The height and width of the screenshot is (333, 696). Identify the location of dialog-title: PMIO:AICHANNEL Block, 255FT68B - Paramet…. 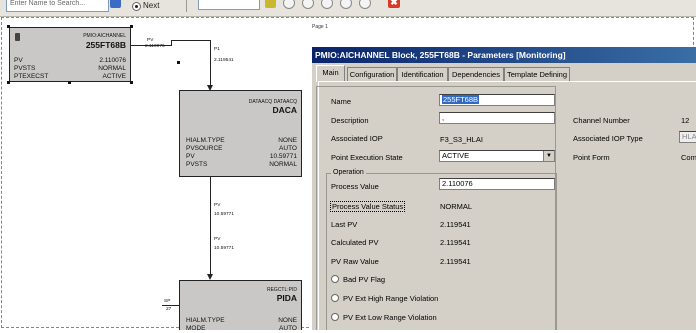
(504, 55).